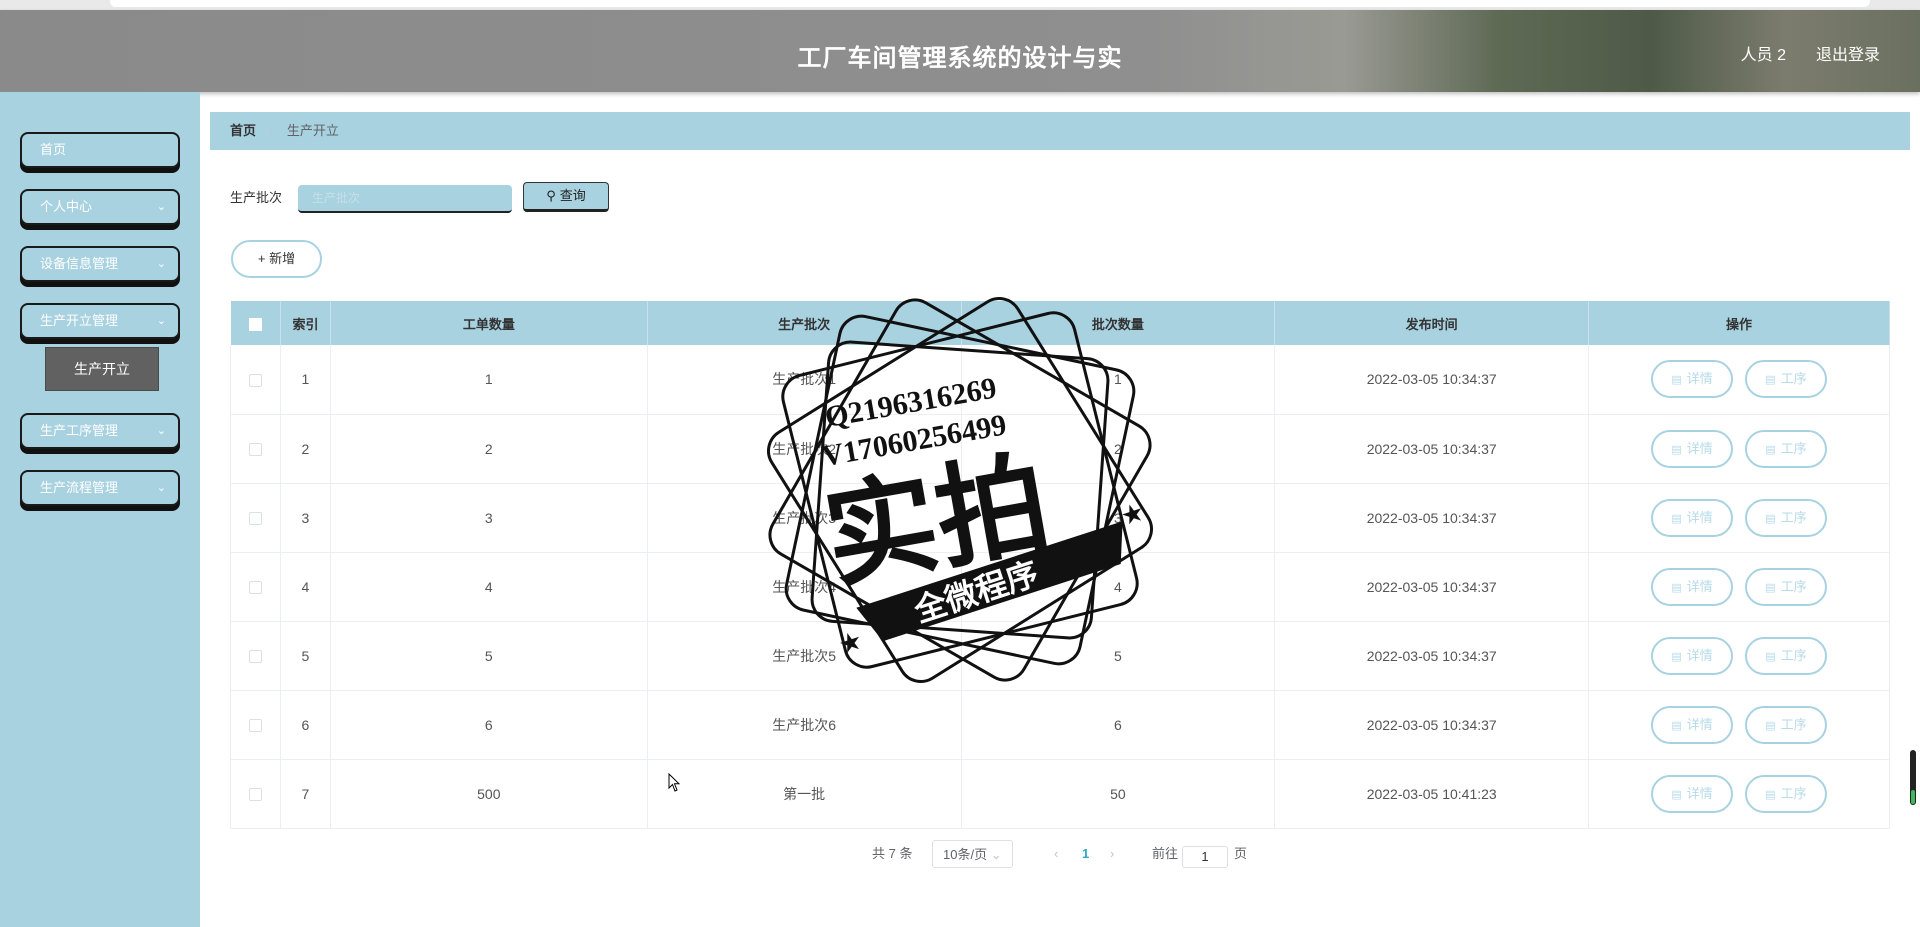  What do you see at coordinates (489, 794) in the screenshot?
I see `cell-qty: 500` at bounding box center [489, 794].